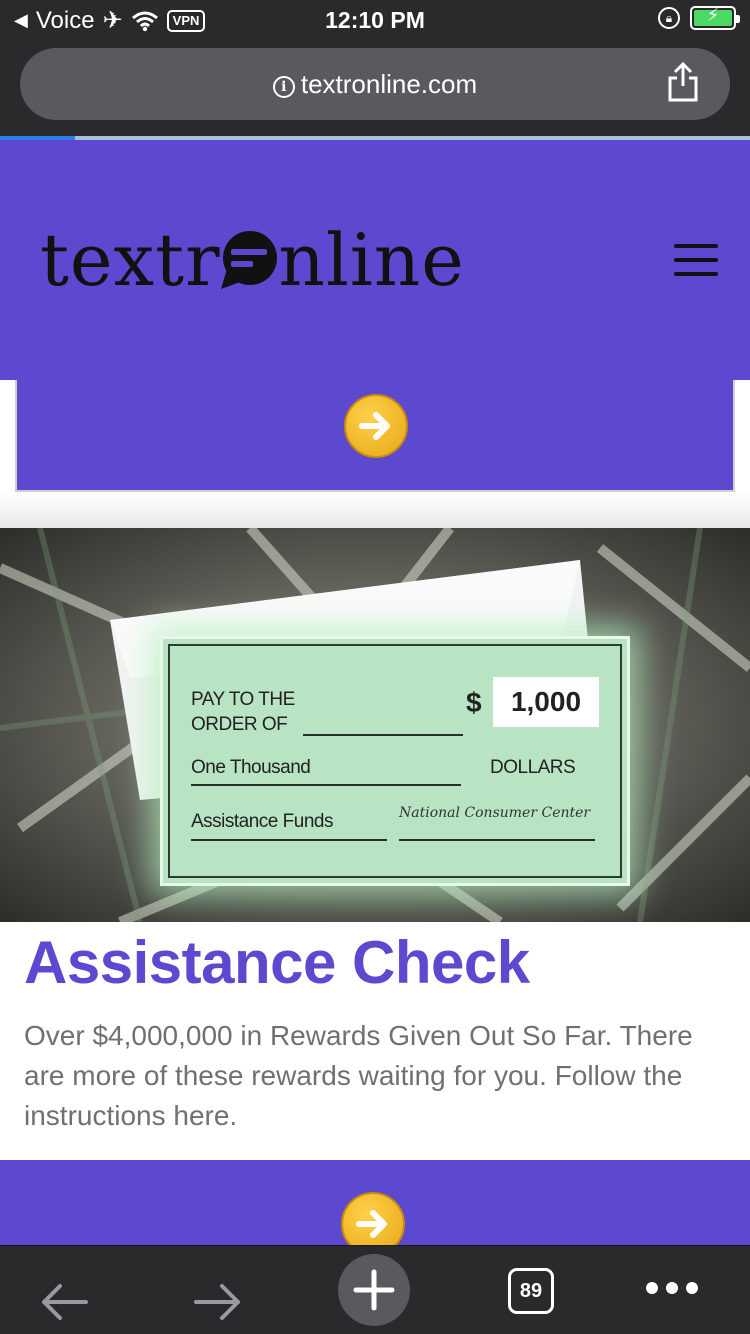 The width and height of the screenshot is (750, 1334). I want to click on logo-text-right: nline, so click(371, 260).